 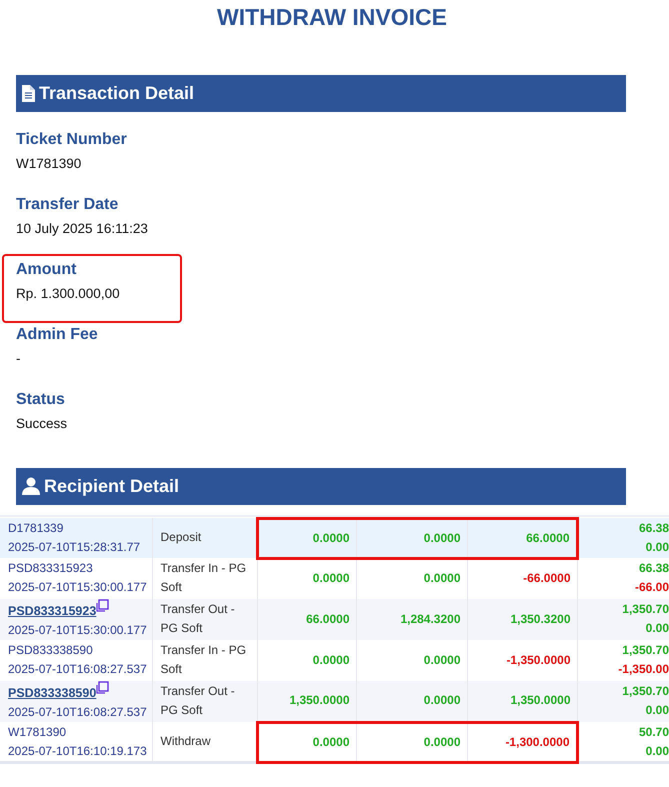 What do you see at coordinates (522, 578) in the screenshot?
I see `amount-cell: -66.0000` at bounding box center [522, 578].